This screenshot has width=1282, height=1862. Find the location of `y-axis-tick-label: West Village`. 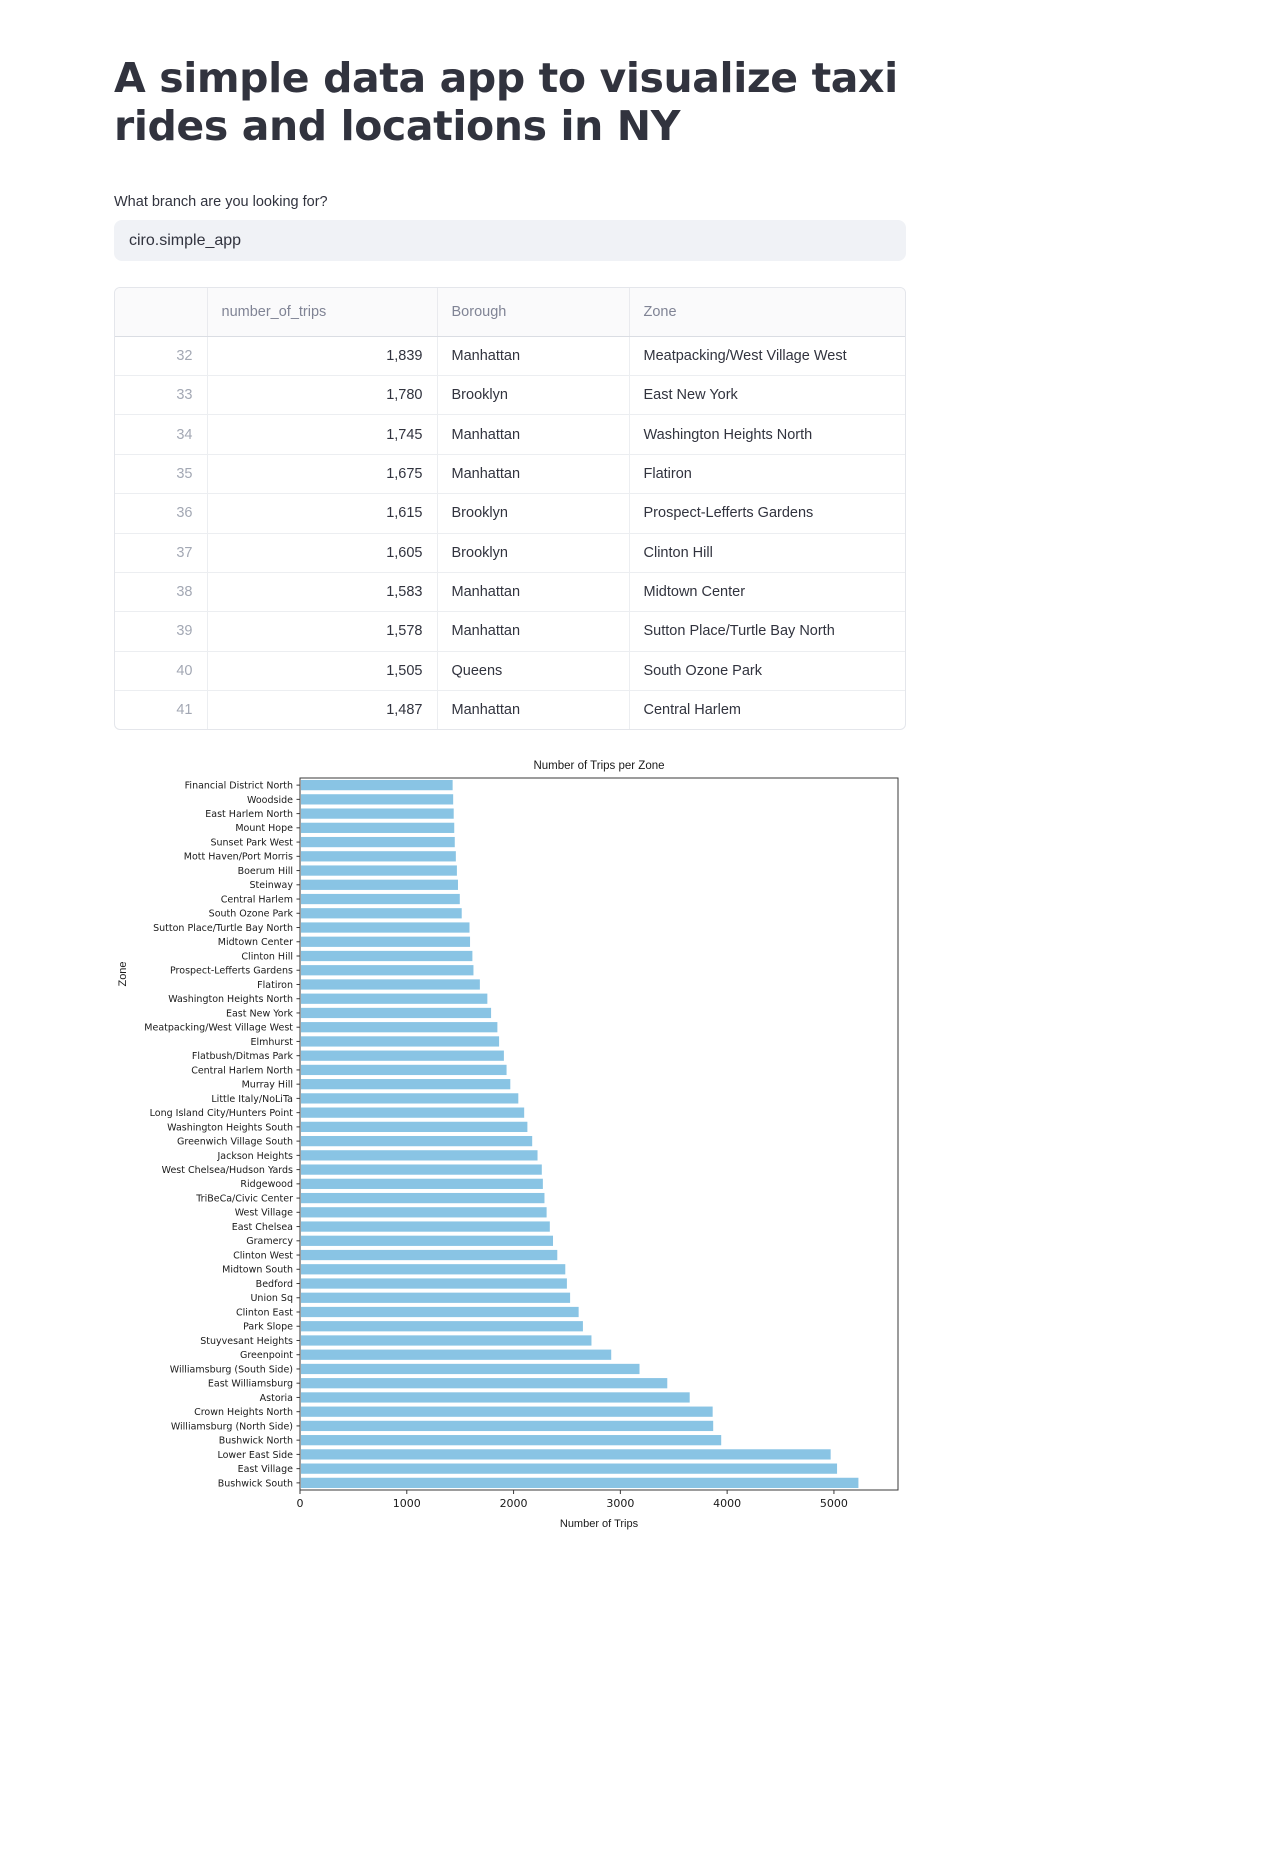

y-axis-tick-label: West Village is located at coordinates (264, 1213).